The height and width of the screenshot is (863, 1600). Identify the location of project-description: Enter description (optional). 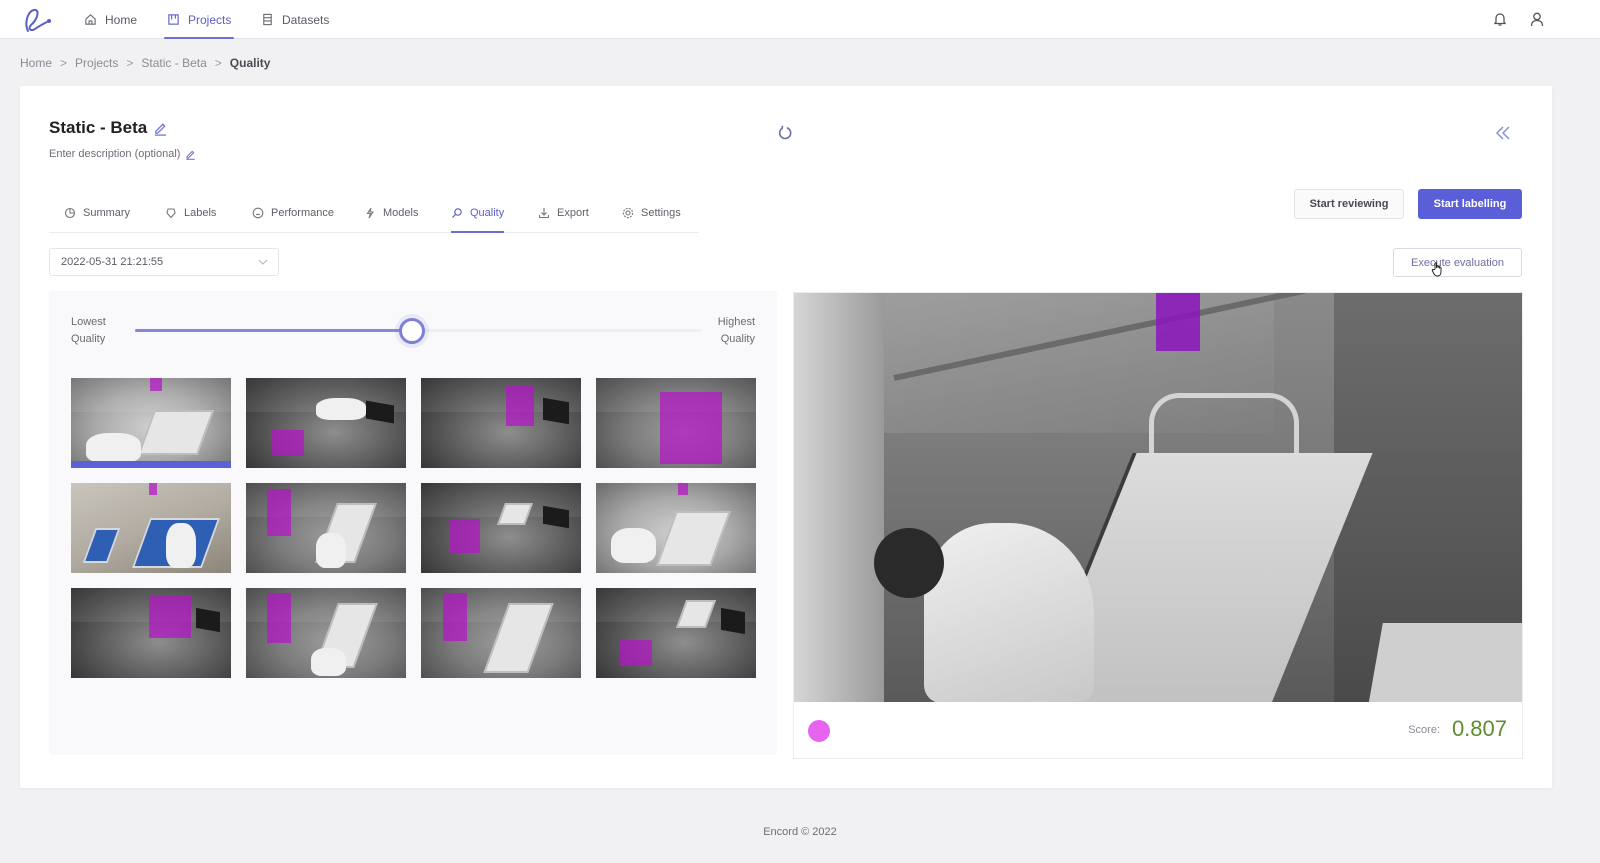
(114, 154).